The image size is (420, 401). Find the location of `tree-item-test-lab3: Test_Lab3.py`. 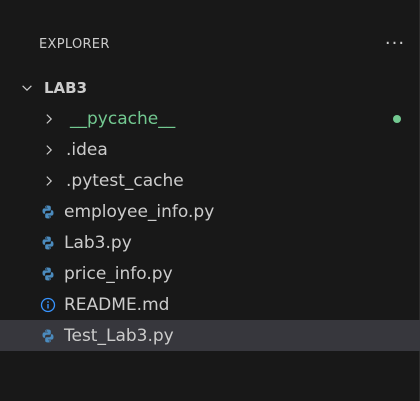

tree-item-test-lab3: Test_Lab3.py is located at coordinates (210, 335).